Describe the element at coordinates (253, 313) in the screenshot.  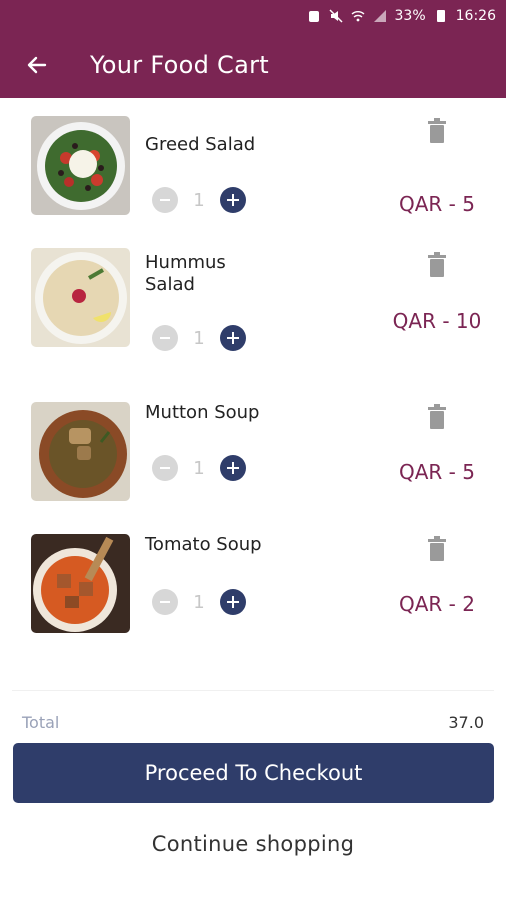
I see `cart-item: Hummus Salad 1 QAR - 10` at that location.